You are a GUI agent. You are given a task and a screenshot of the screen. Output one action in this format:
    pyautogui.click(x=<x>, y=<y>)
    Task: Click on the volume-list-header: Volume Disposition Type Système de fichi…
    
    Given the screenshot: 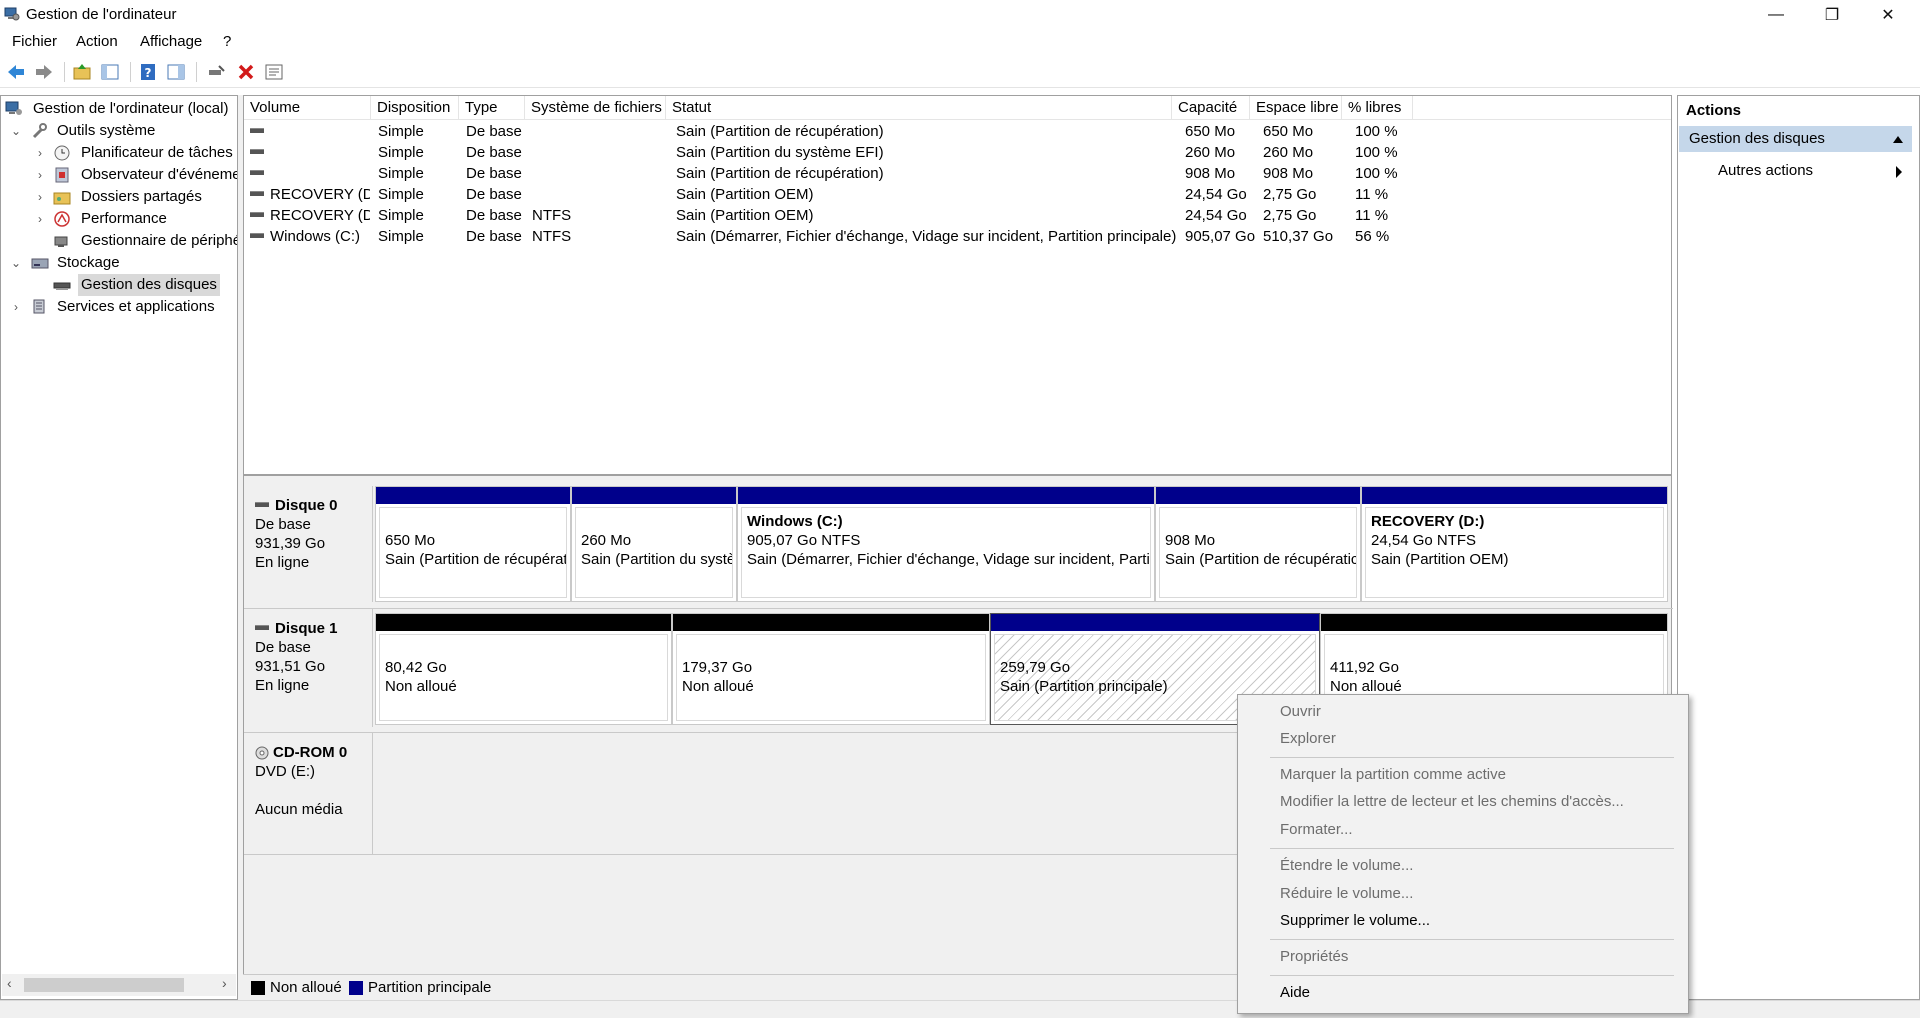 What is the action you would take?
    pyautogui.click(x=957, y=108)
    